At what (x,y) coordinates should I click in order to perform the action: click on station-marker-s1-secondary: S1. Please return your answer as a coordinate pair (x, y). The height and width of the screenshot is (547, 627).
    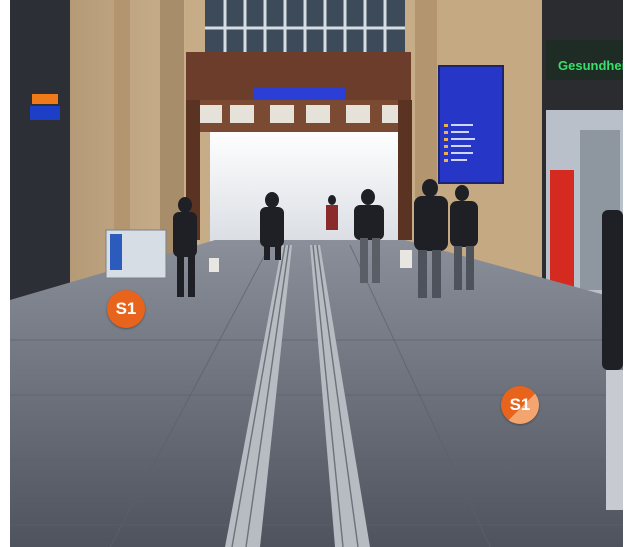
    Looking at the image, I should click on (520, 405).